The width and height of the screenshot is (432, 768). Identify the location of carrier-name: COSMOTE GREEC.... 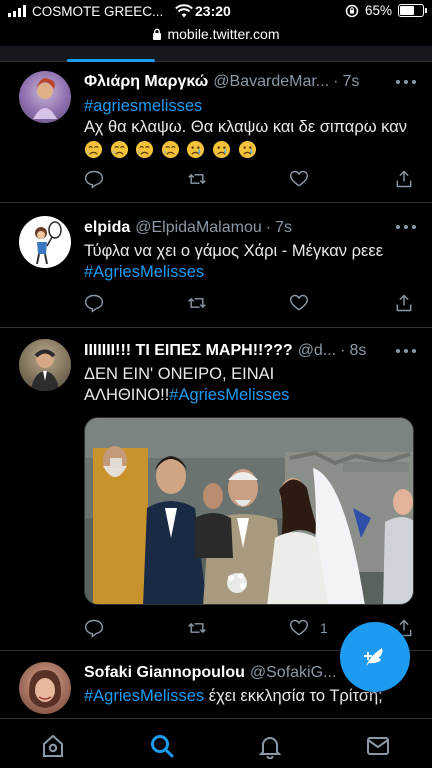
(98, 11).